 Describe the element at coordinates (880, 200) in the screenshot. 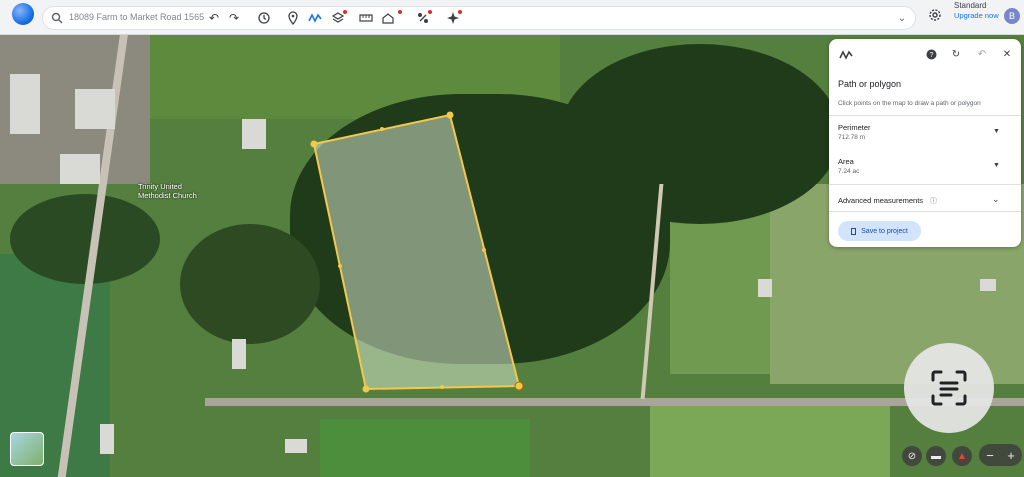

I see `advanced-measurements-toggle: Advanced measurements` at that location.